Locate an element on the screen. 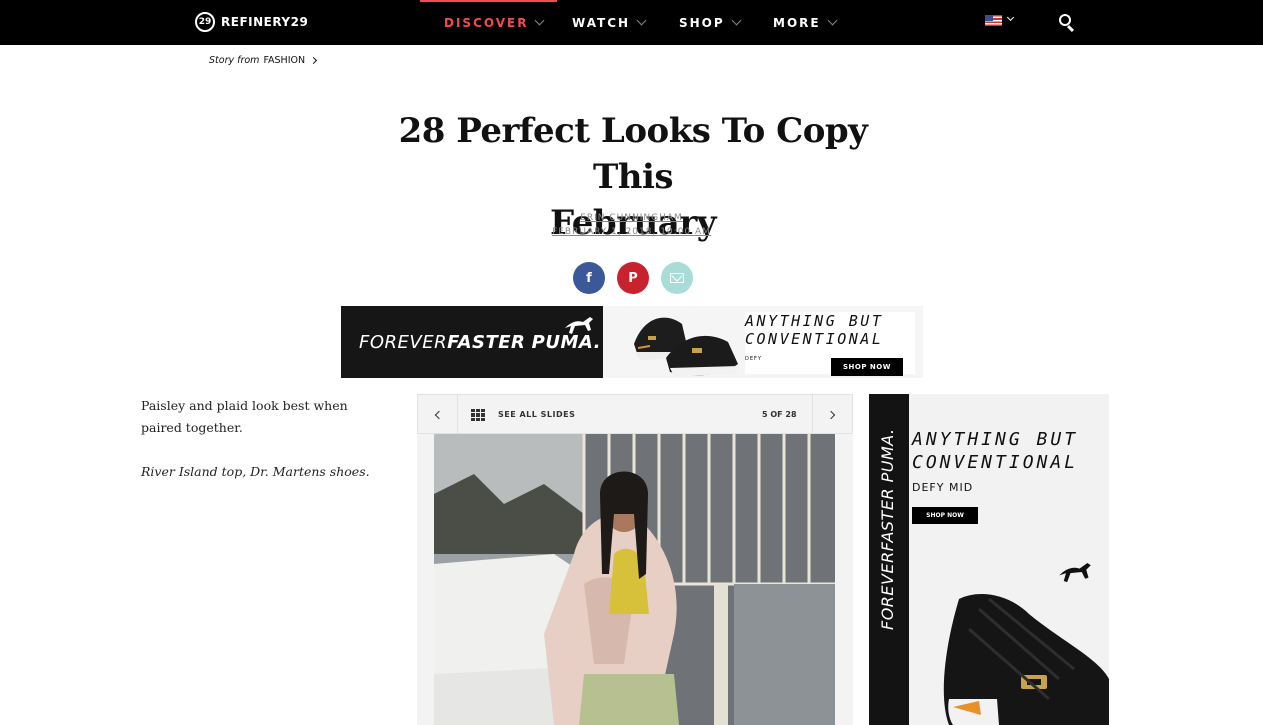 The image size is (1263, 725). logo-text: REFINERY29 is located at coordinates (265, 22).